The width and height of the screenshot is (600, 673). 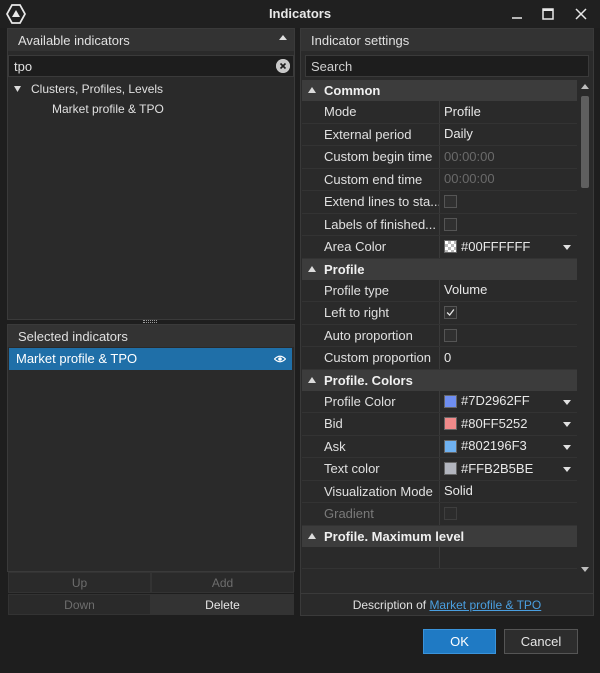 I want to click on left-to-right-checkbox, so click(x=450, y=313).